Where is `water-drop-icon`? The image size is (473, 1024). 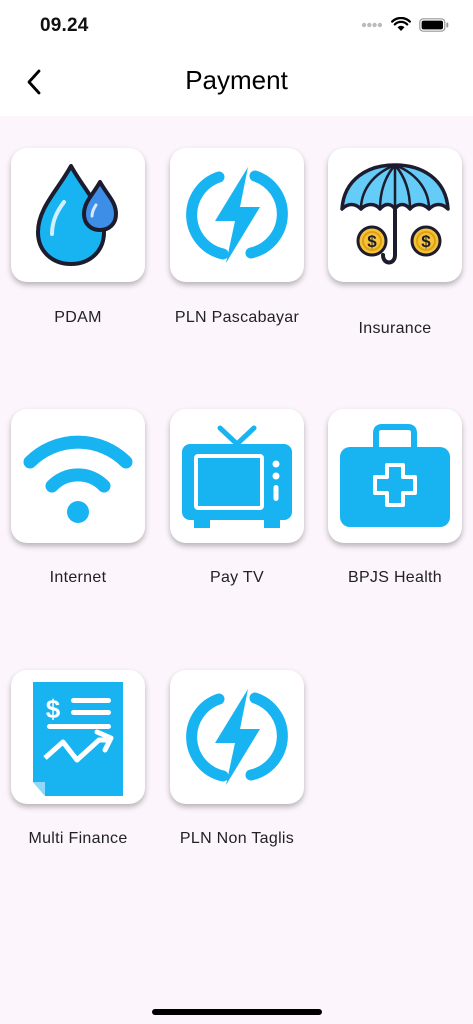
water-drop-icon is located at coordinates (77, 215).